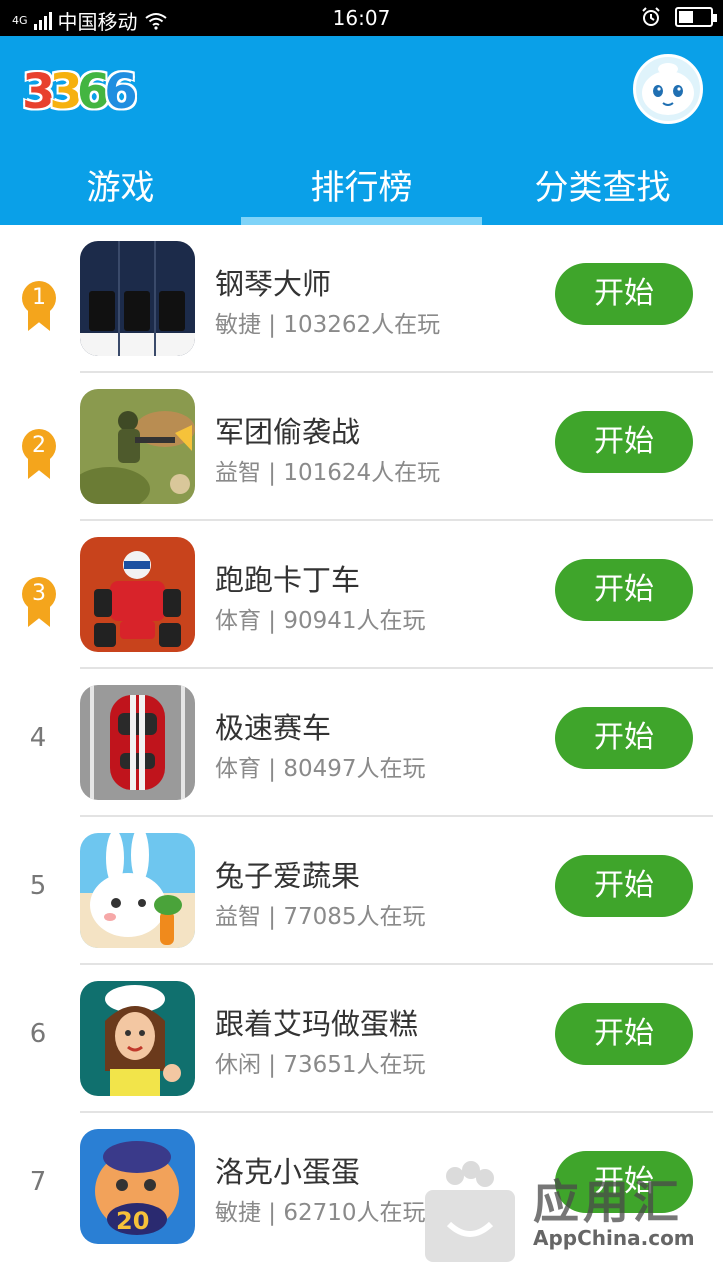  I want to click on watermark-subtitle: AppChina.com, so click(614, 1238).